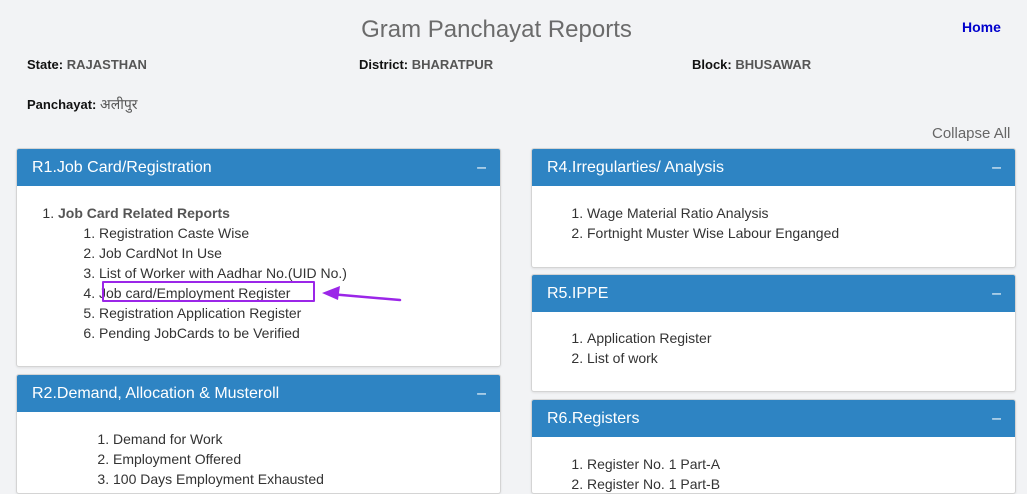 This screenshot has height=494, width=1027. What do you see at coordinates (223, 233) in the screenshot?
I see `report-link: Registration Caste Wise` at bounding box center [223, 233].